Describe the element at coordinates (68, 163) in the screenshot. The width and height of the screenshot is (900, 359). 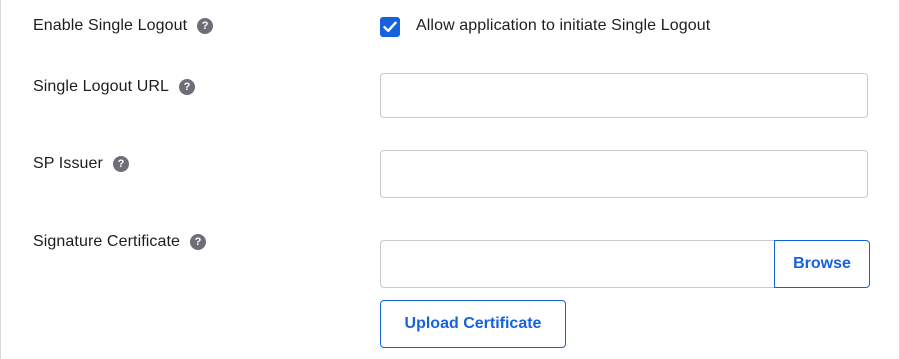
I see `sp-issuer-label: SP Issuer` at that location.